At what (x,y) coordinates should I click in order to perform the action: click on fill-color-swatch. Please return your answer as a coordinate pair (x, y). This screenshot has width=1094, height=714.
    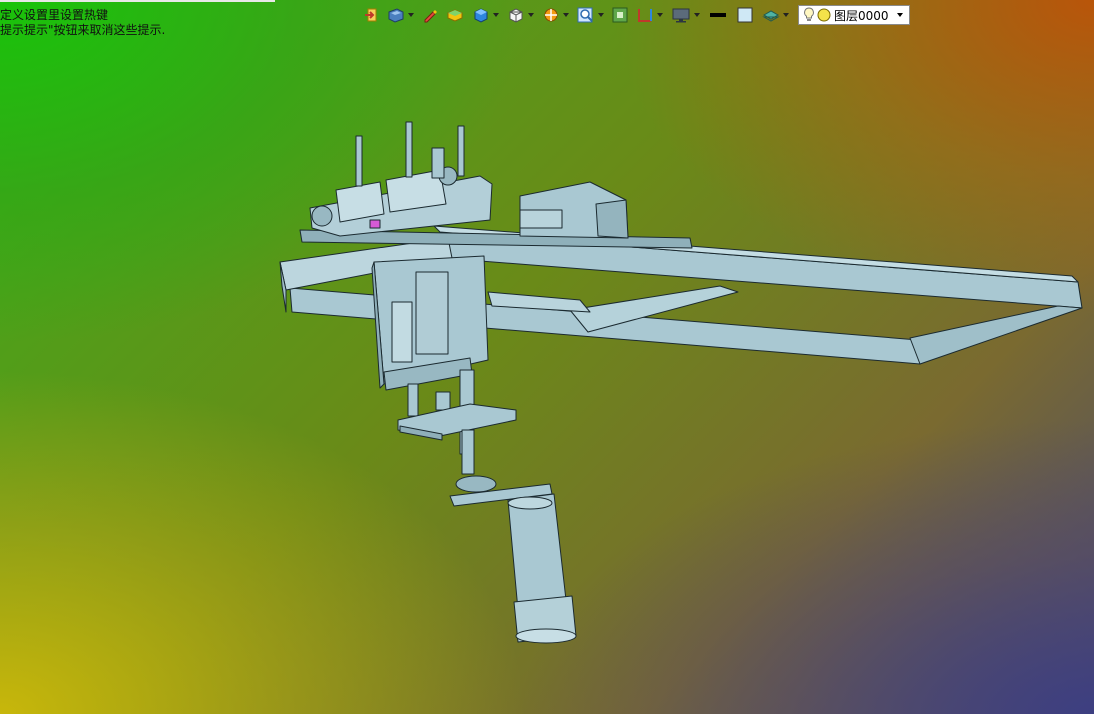
    Looking at the image, I should click on (745, 15).